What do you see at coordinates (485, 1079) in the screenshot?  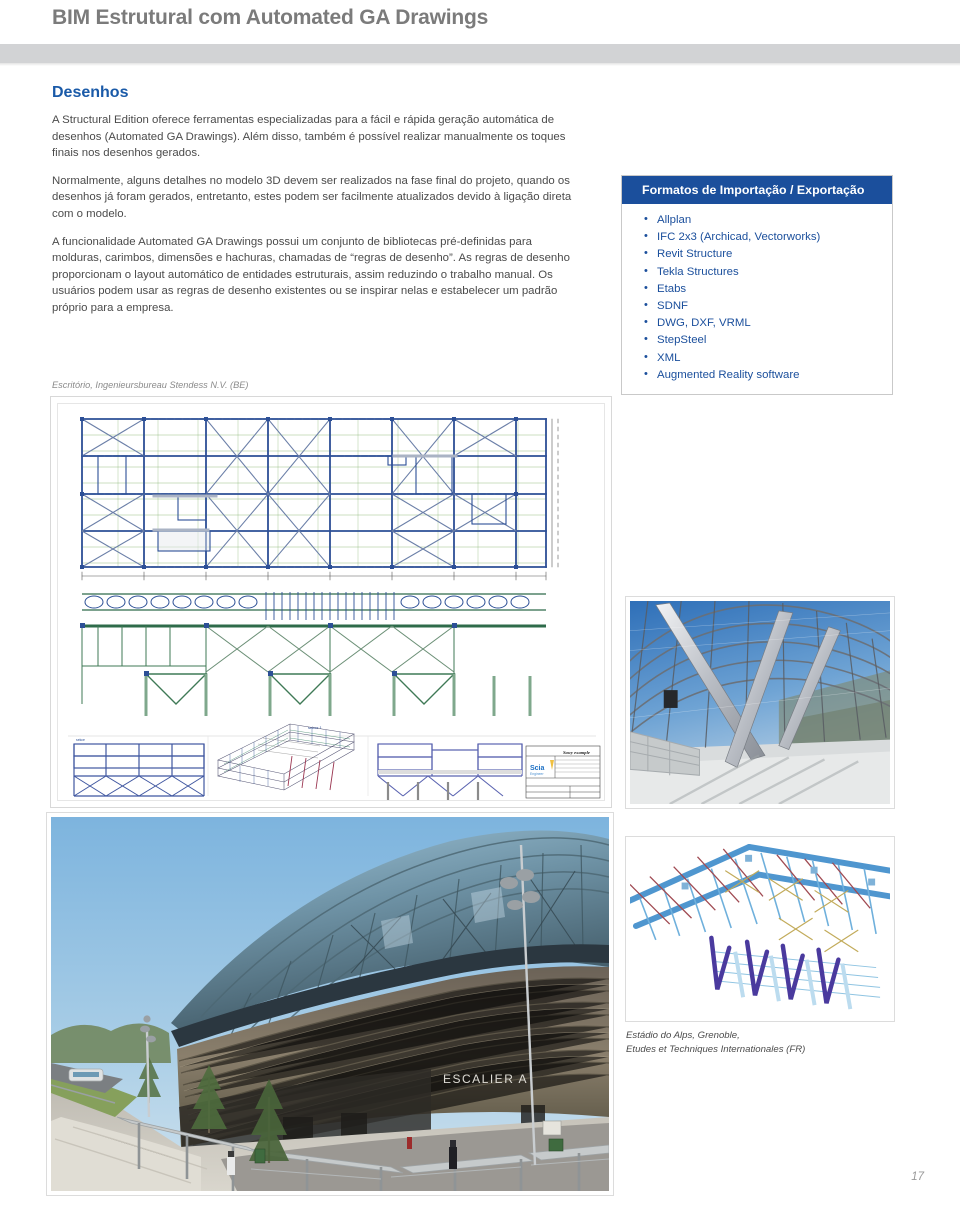 I see `escalier-sign-text: ESCALIER A` at bounding box center [485, 1079].